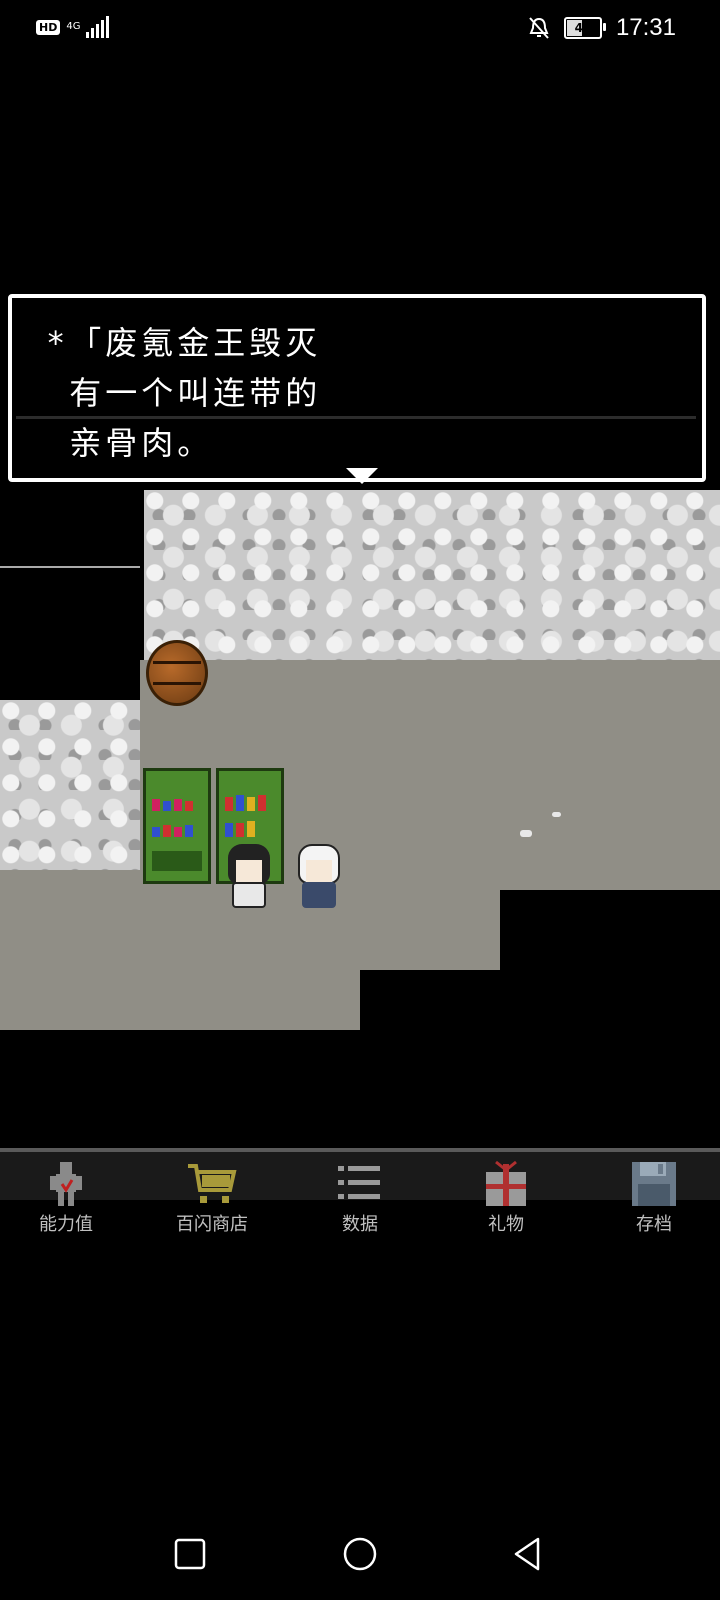 Image resolution: width=720 pixels, height=1600 pixels. What do you see at coordinates (319, 875) in the screenshot?
I see `white-haired-character` at bounding box center [319, 875].